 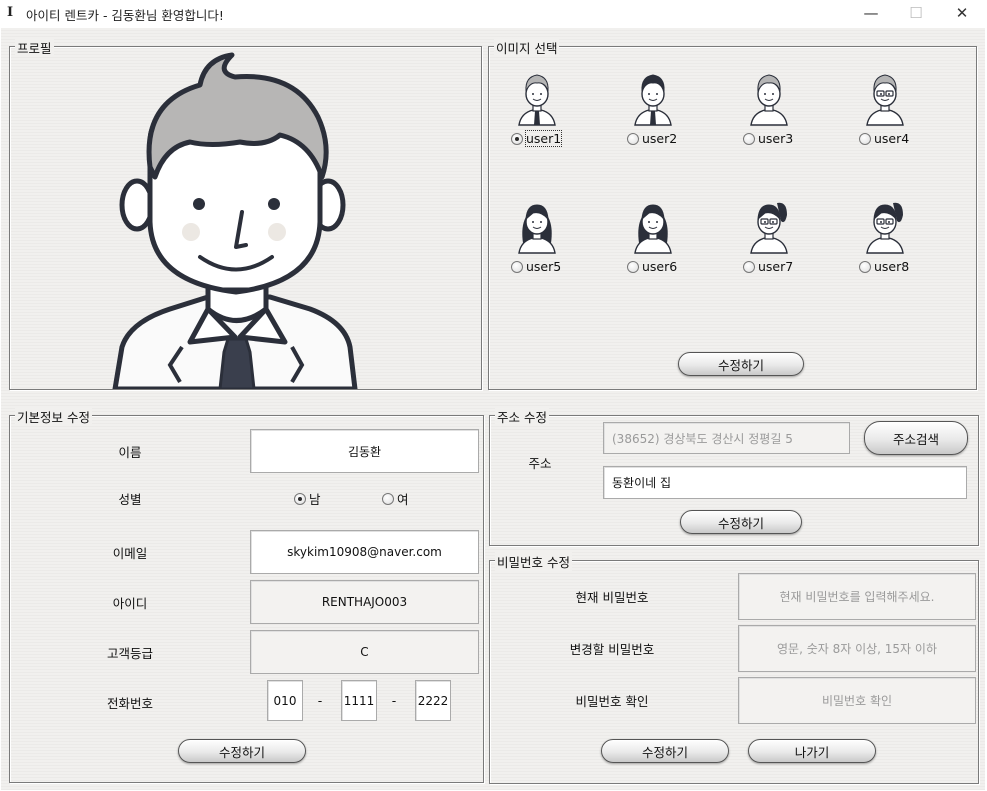 I want to click on confirm-password-label: 비밀번호 확인, so click(x=612, y=701).